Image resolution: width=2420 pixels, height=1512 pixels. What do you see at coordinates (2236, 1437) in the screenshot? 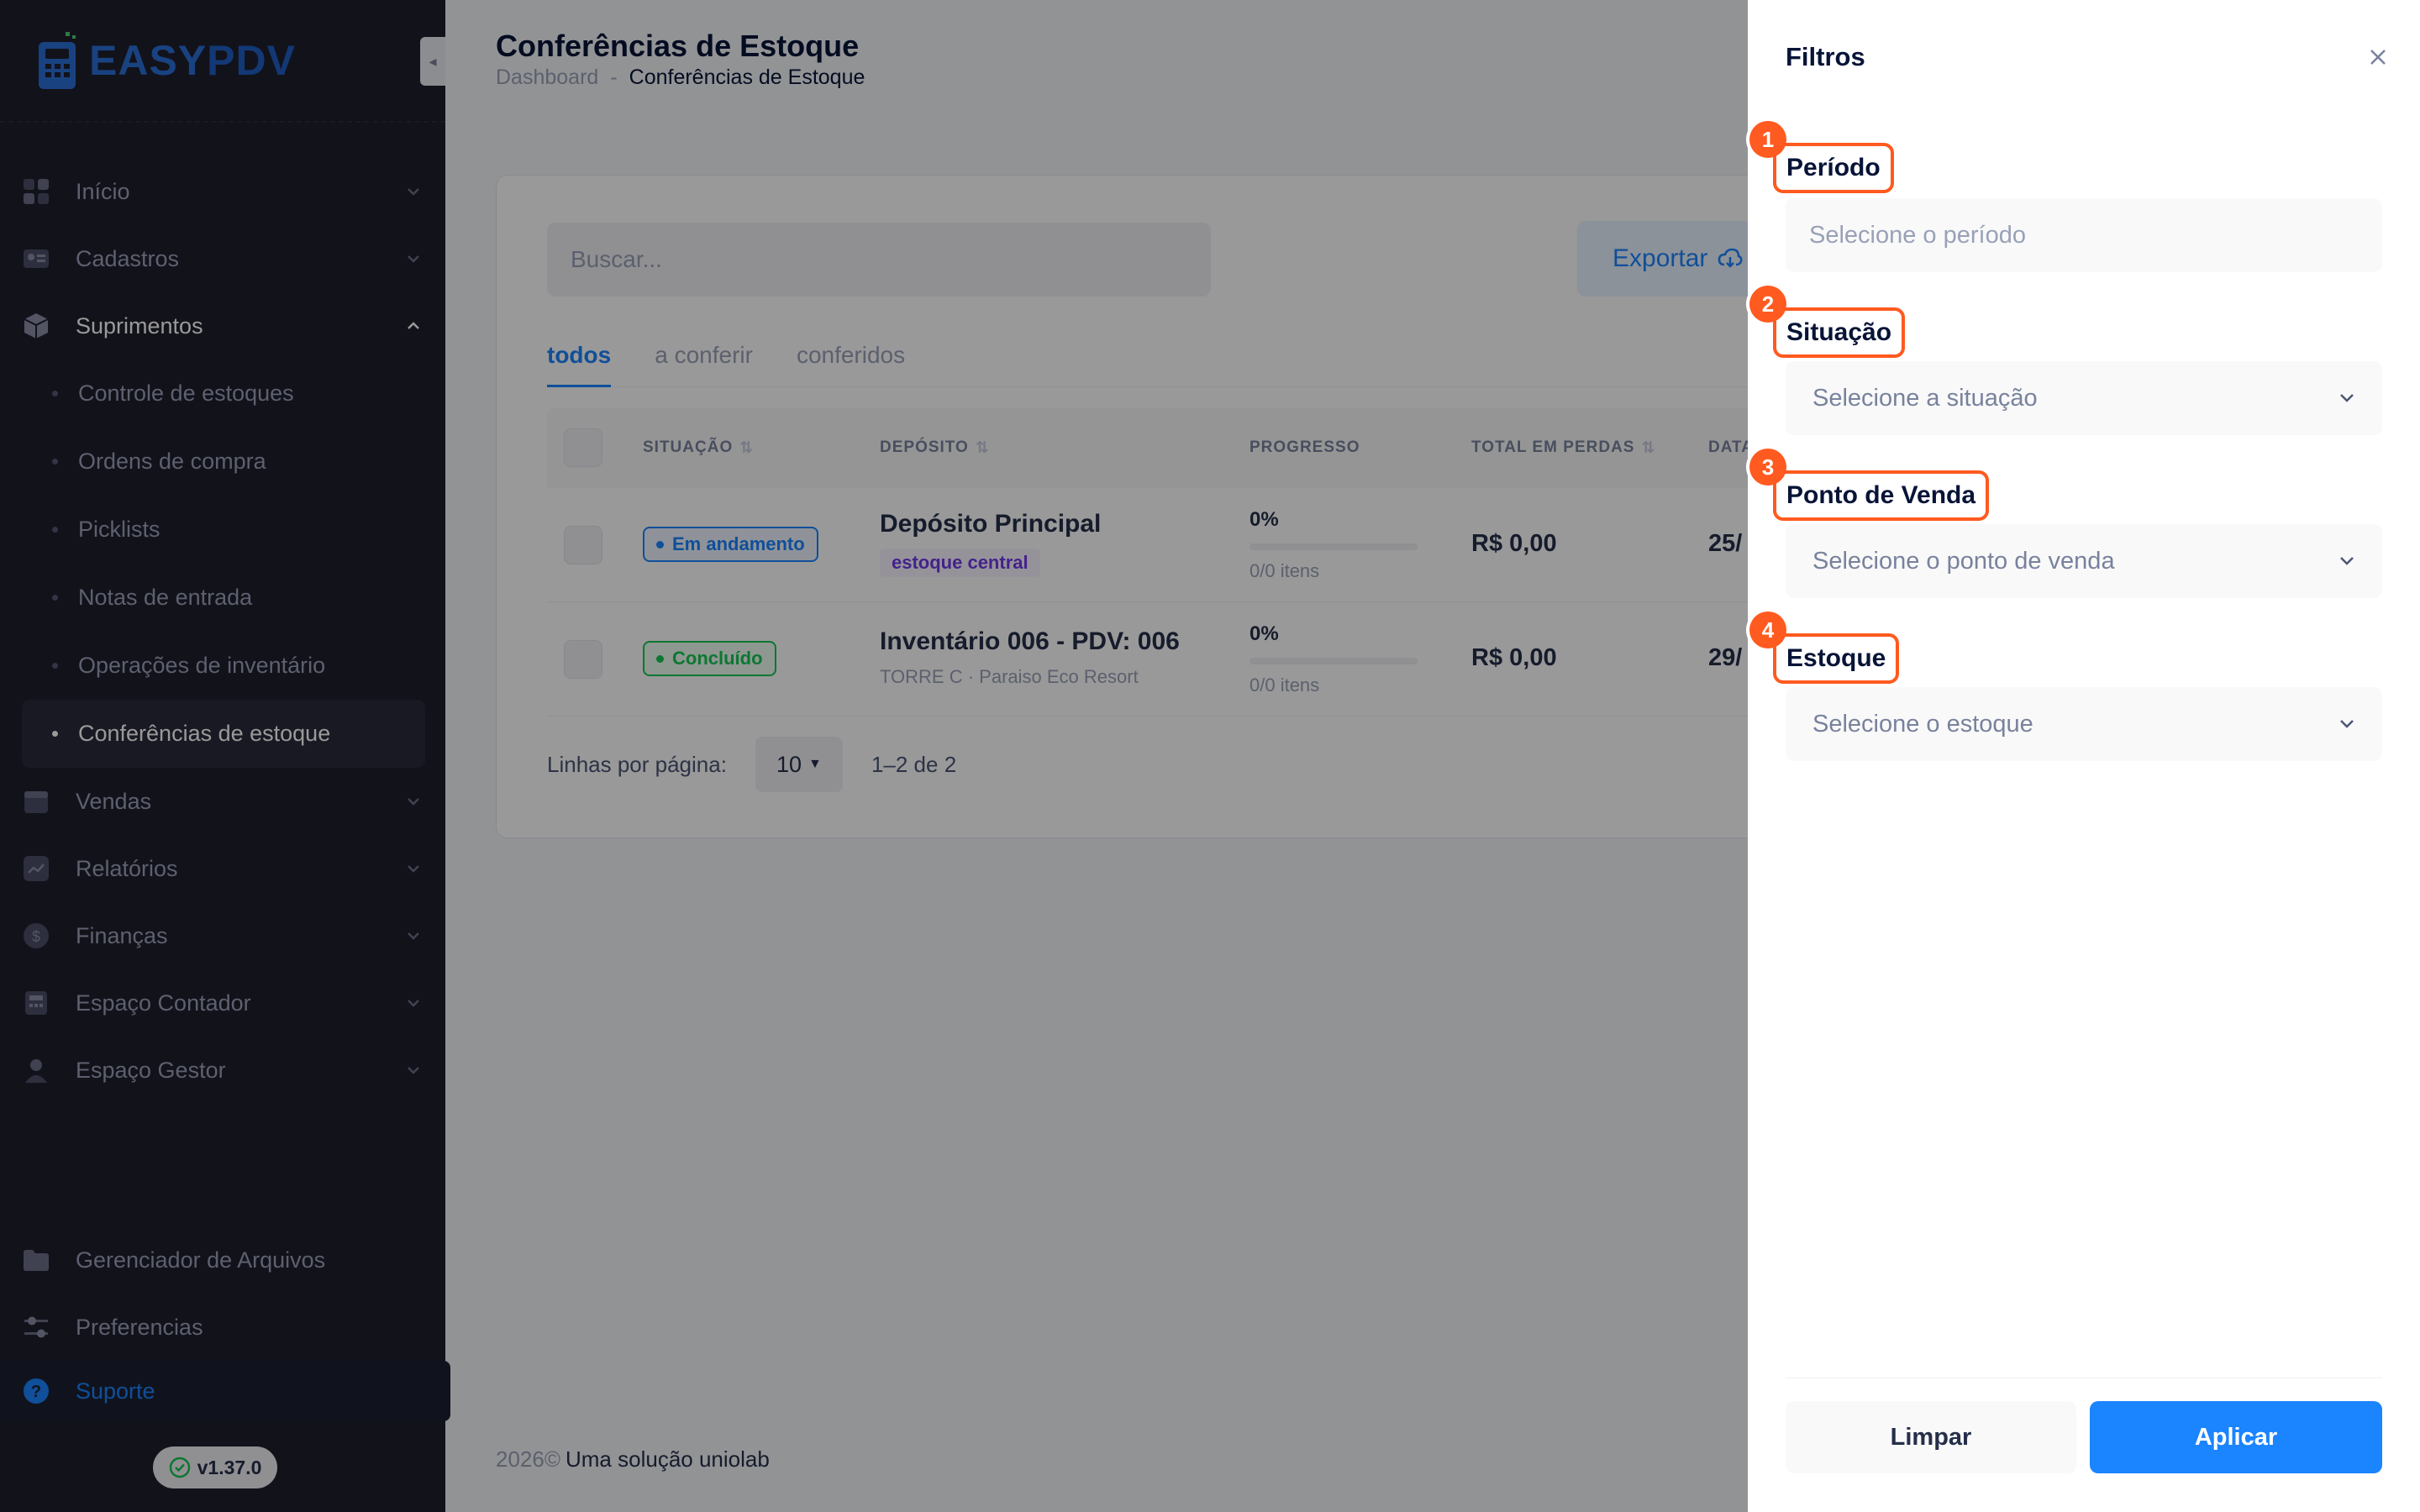
I see `apply-filters-button: Aplicar` at bounding box center [2236, 1437].